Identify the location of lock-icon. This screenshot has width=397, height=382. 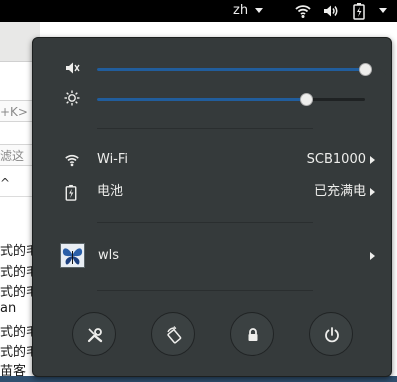
(253, 334).